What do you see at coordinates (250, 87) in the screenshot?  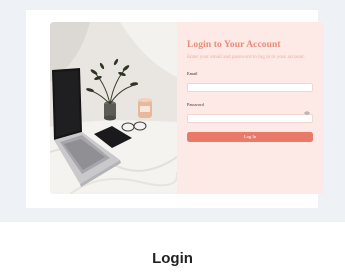 I see `email-field` at bounding box center [250, 87].